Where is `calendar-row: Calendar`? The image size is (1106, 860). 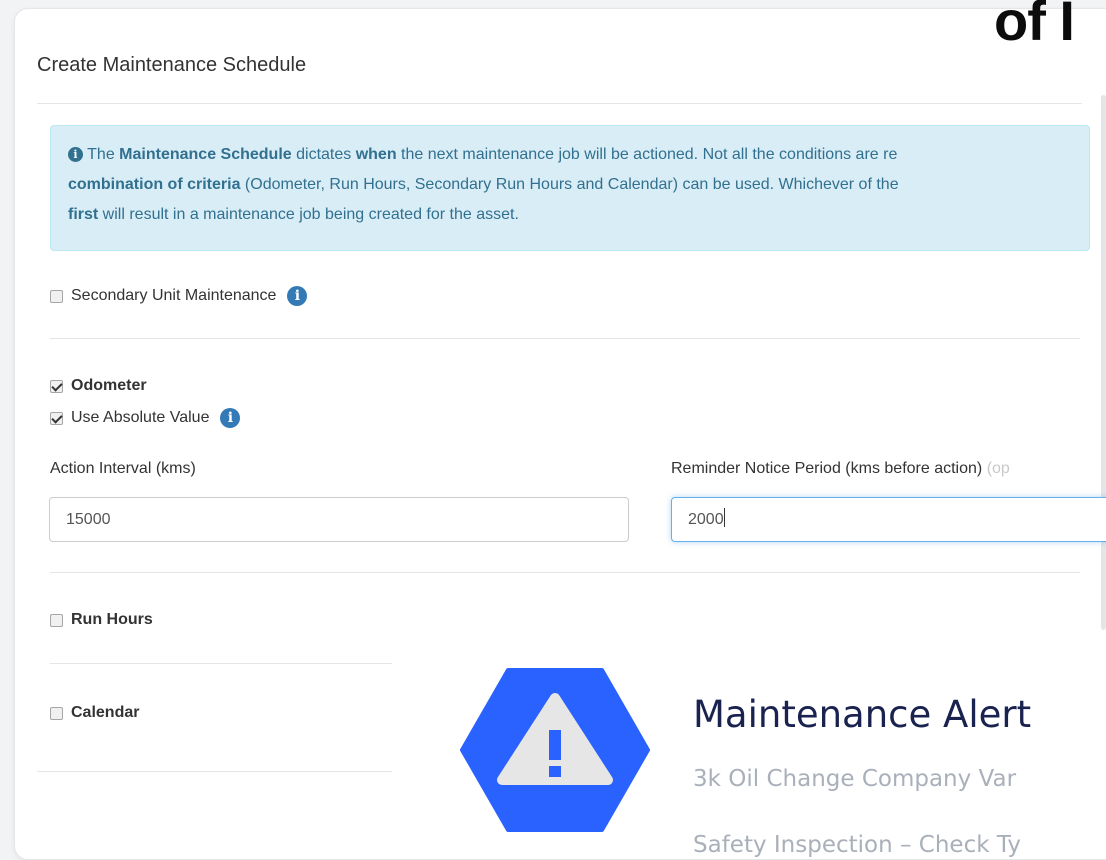 calendar-row: Calendar is located at coordinates (94, 713).